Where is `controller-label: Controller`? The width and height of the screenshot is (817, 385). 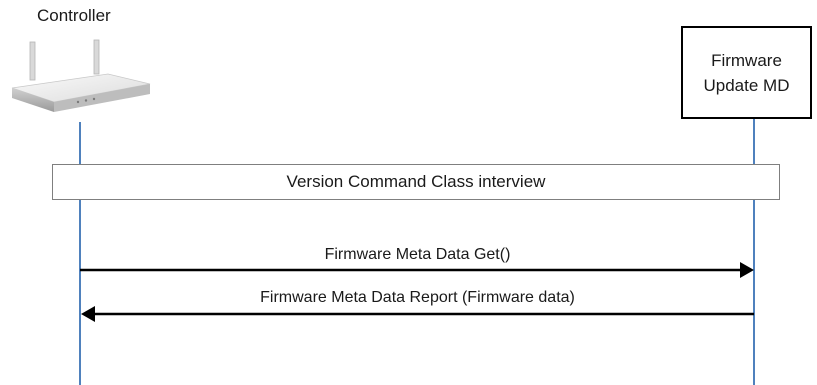
controller-label: Controller is located at coordinates (74, 15).